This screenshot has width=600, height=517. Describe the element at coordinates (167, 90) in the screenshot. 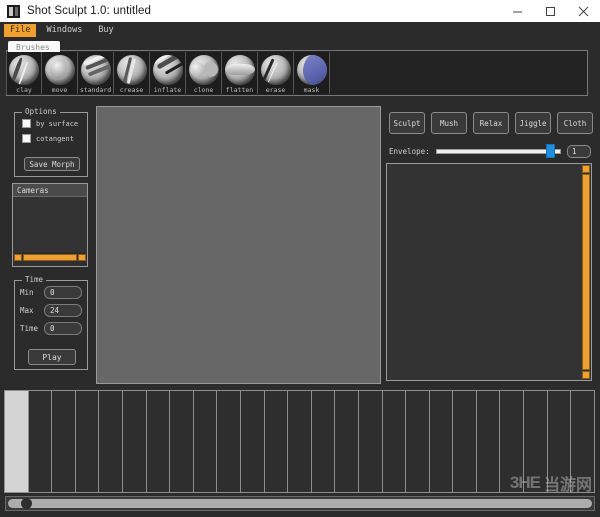

I see `brush-label: inflate` at that location.